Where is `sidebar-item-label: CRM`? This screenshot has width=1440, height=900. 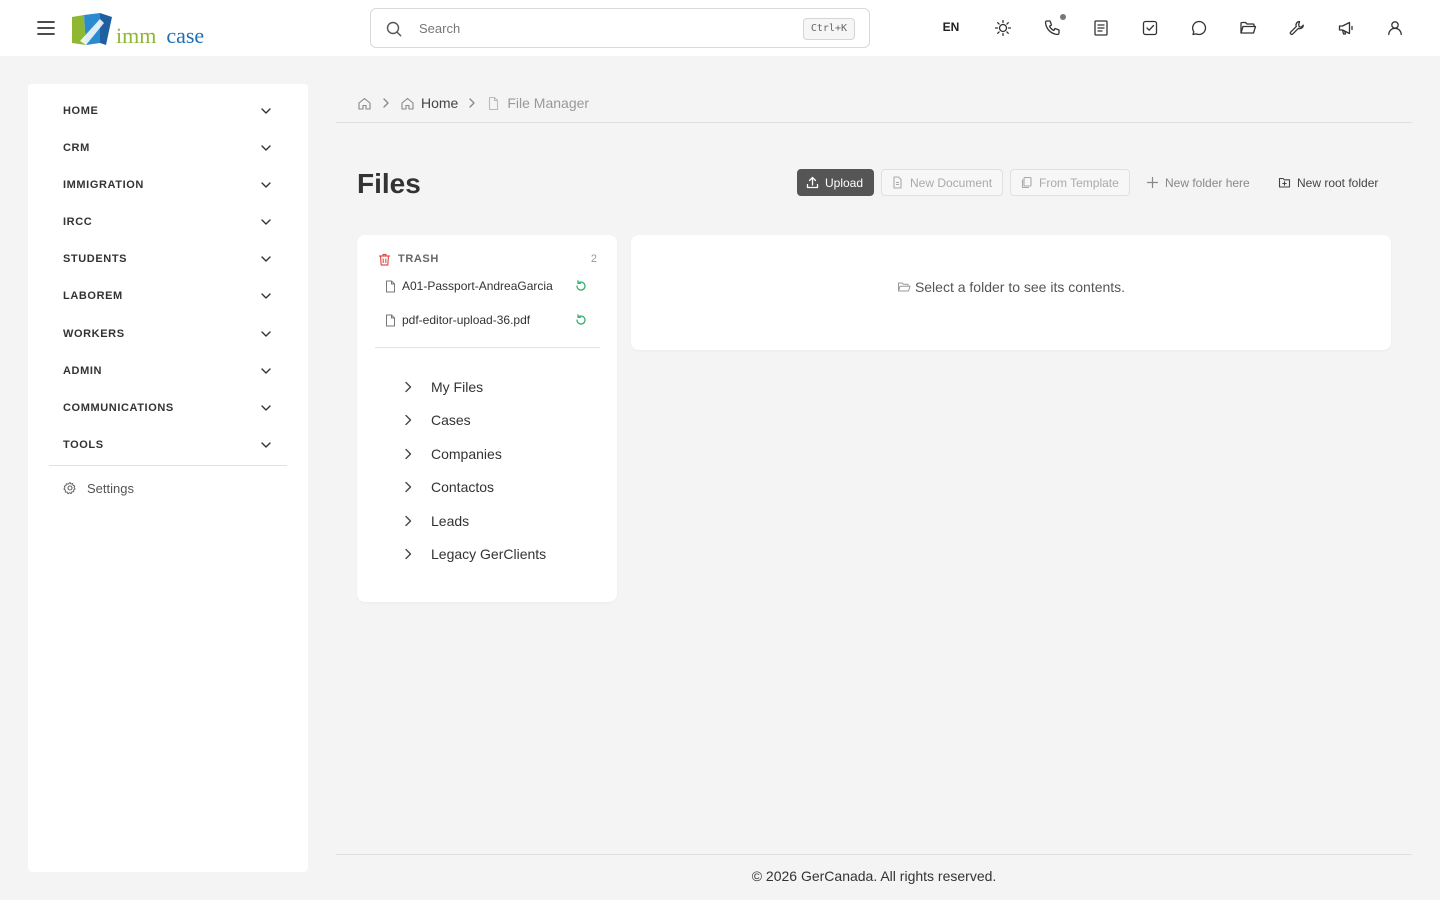 sidebar-item-label: CRM is located at coordinates (76, 148).